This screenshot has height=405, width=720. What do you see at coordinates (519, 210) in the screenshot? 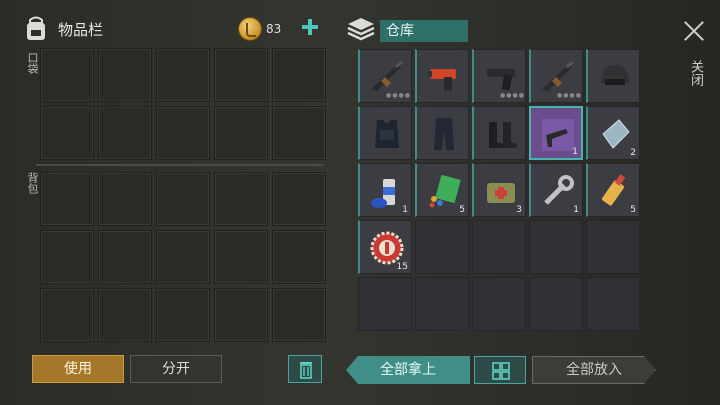
I see `item-quantity: 3` at bounding box center [519, 210].